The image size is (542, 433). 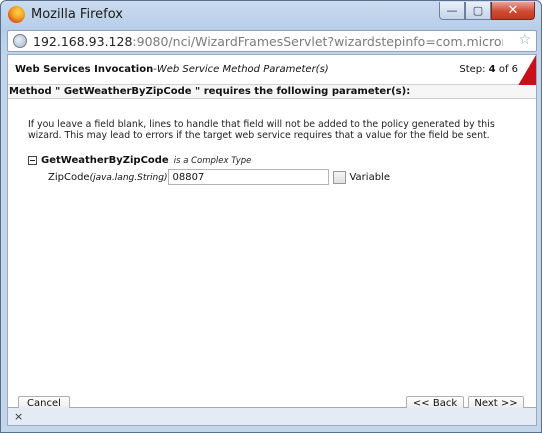 What do you see at coordinates (69, 177) in the screenshot?
I see `param-name: ZipCode` at bounding box center [69, 177].